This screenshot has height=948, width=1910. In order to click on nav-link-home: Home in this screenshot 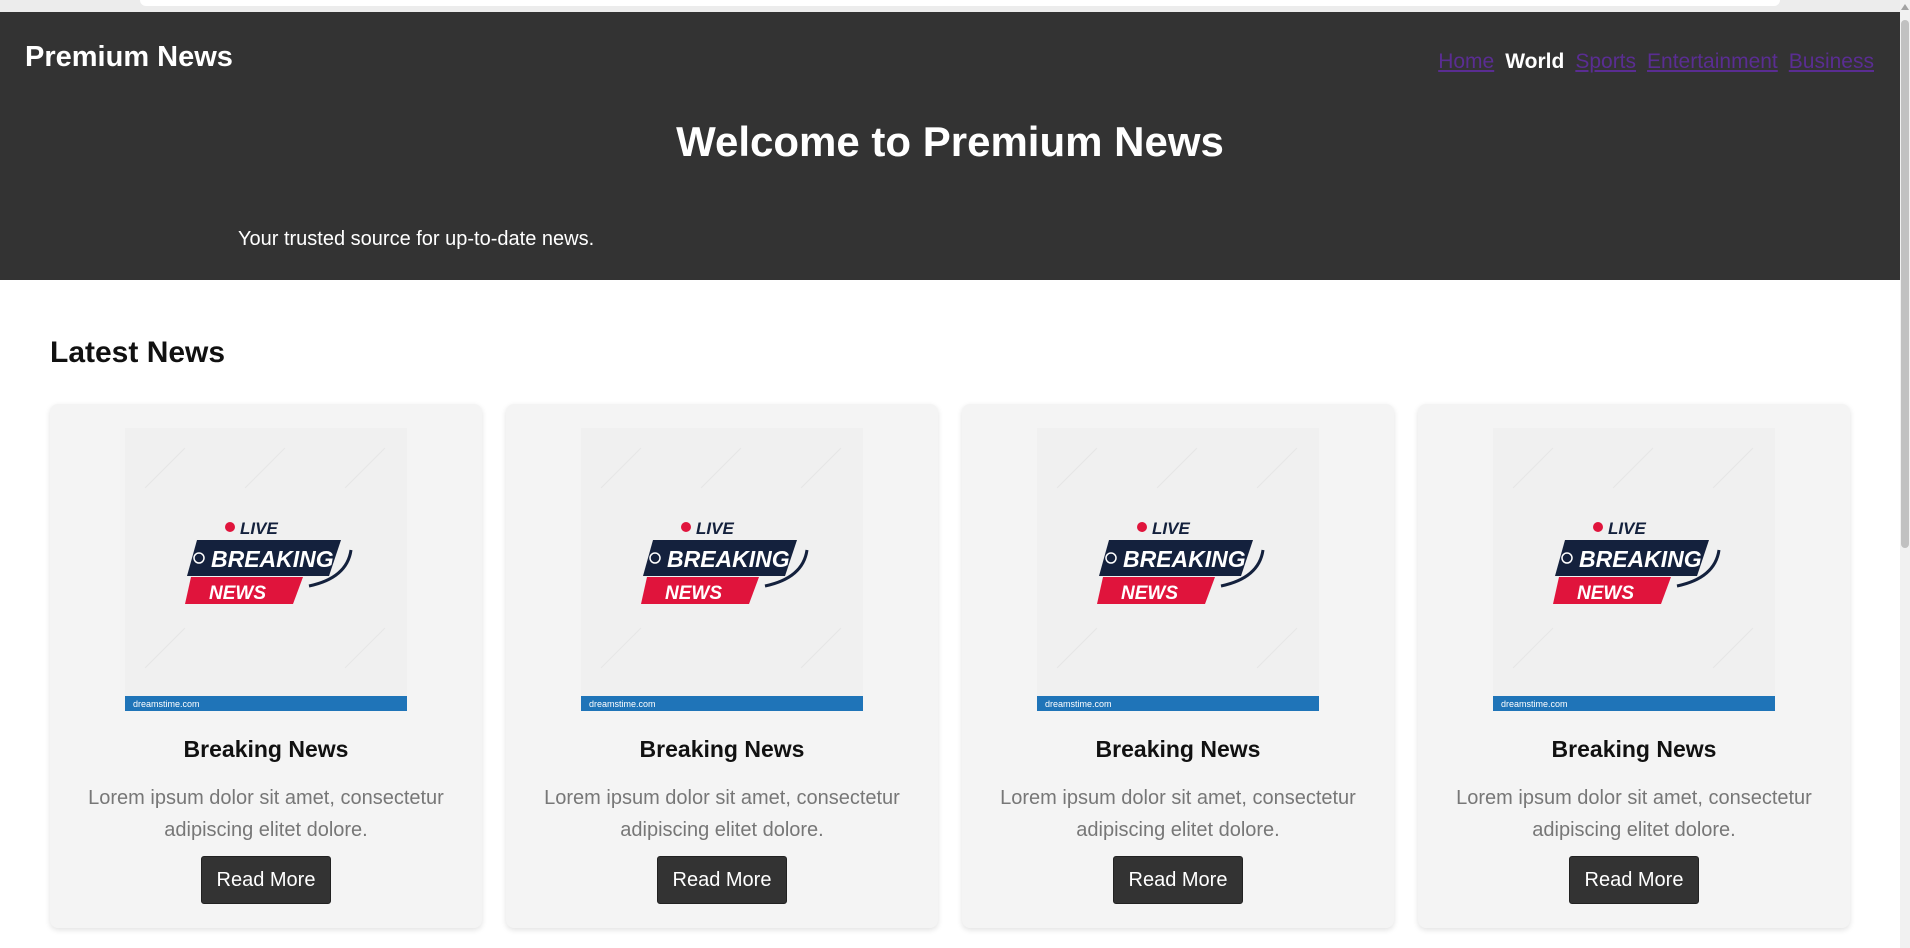, I will do `click(1466, 62)`.